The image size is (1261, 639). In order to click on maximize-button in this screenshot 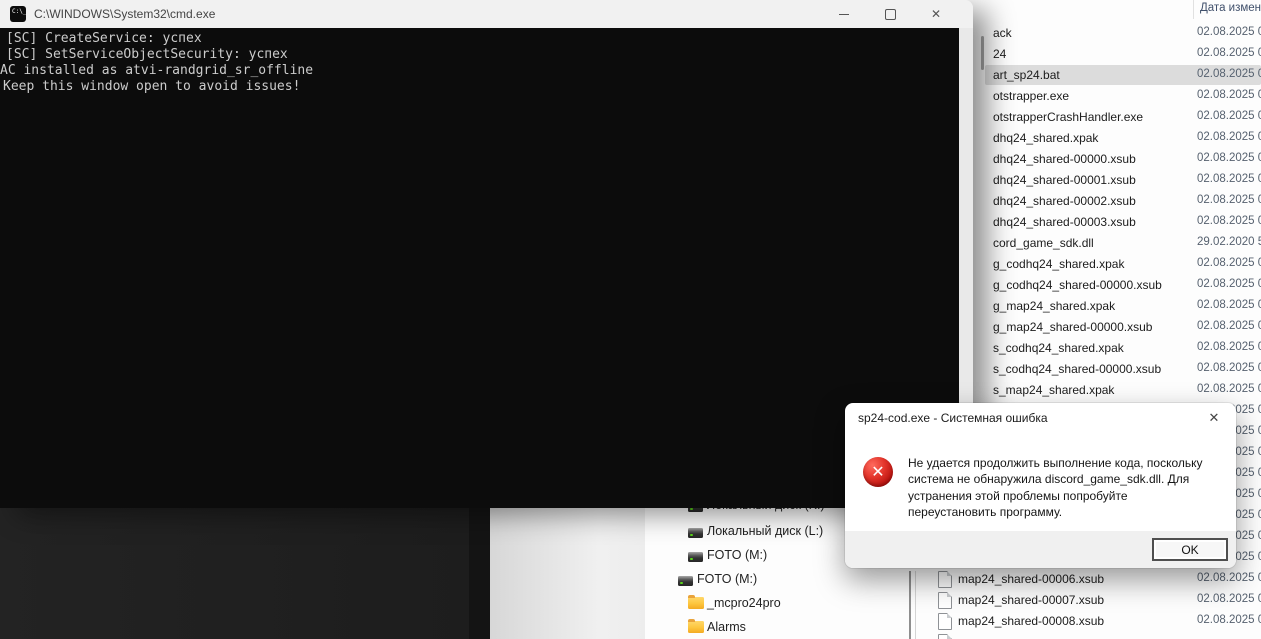, I will do `click(890, 14)`.